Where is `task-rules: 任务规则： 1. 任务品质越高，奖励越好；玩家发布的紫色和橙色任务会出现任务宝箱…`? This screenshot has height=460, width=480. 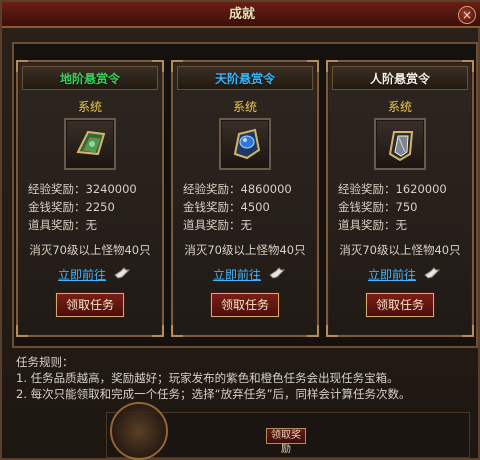 task-rules: 任务规则： 1. 任务品质越高，奖励越好；玩家发布的紫色和橙色任务会出现任务宝箱… is located at coordinates (244, 378).